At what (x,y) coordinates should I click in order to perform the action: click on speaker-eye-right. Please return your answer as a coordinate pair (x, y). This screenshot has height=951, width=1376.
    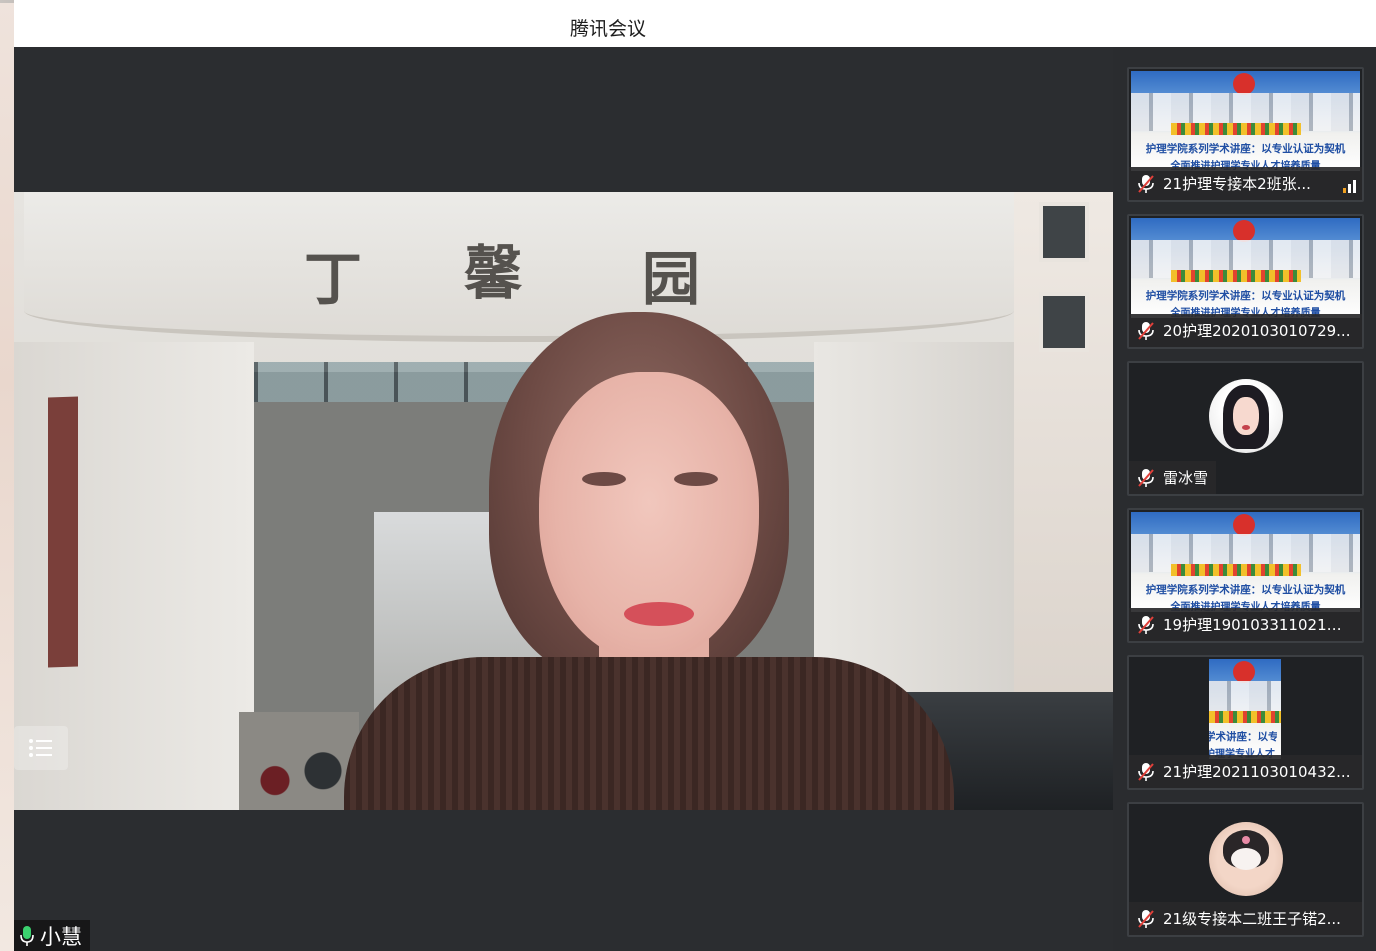
    Looking at the image, I should click on (696, 479).